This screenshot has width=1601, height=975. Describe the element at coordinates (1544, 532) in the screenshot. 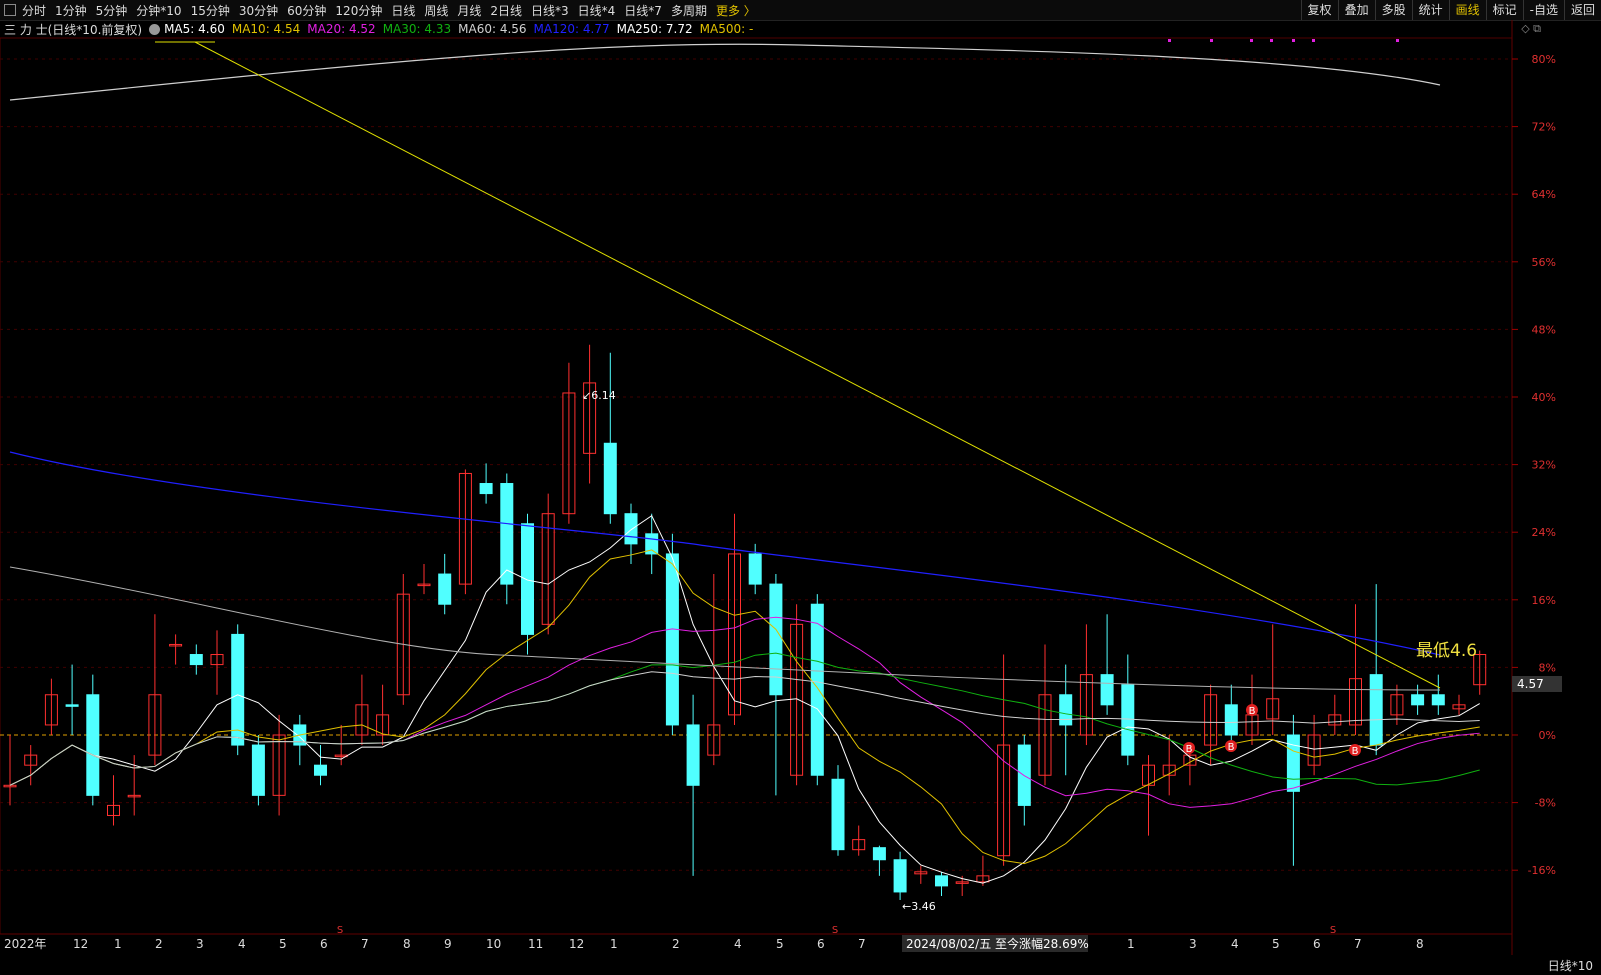

I see `axis-label: 24%` at that location.